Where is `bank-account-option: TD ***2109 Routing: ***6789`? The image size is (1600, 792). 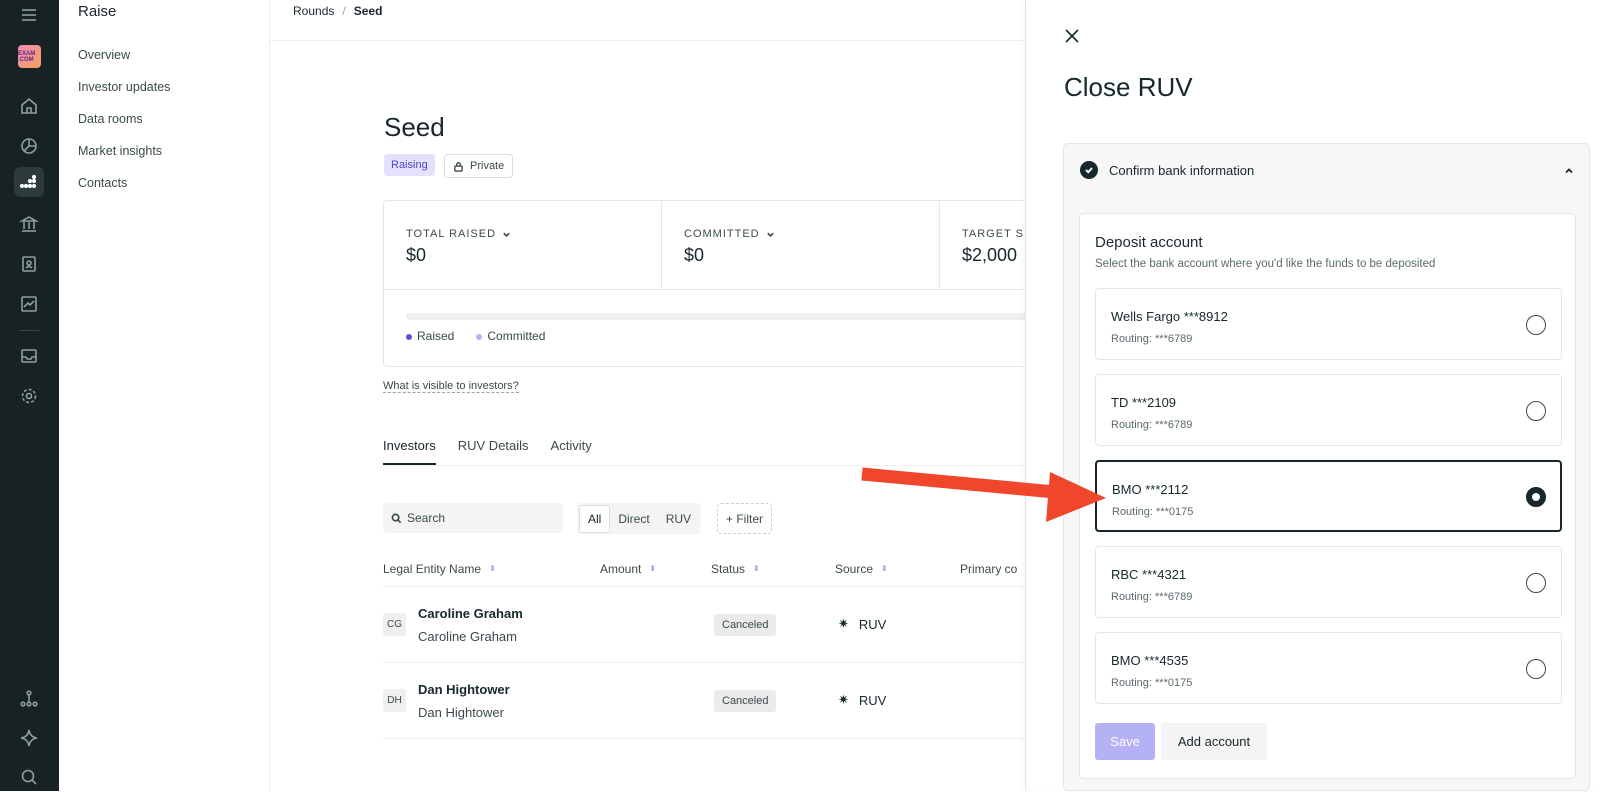
bank-account-option: TD ***2109 Routing: ***6789 is located at coordinates (1328, 410).